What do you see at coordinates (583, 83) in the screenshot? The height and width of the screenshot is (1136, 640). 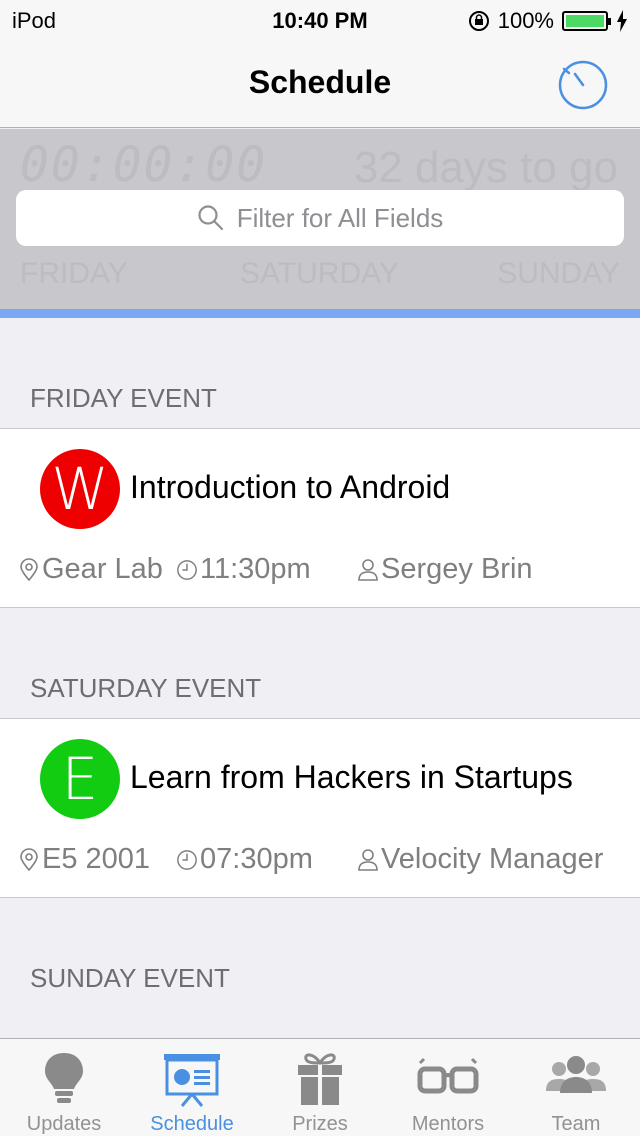 I see `stopwatch-icon` at bounding box center [583, 83].